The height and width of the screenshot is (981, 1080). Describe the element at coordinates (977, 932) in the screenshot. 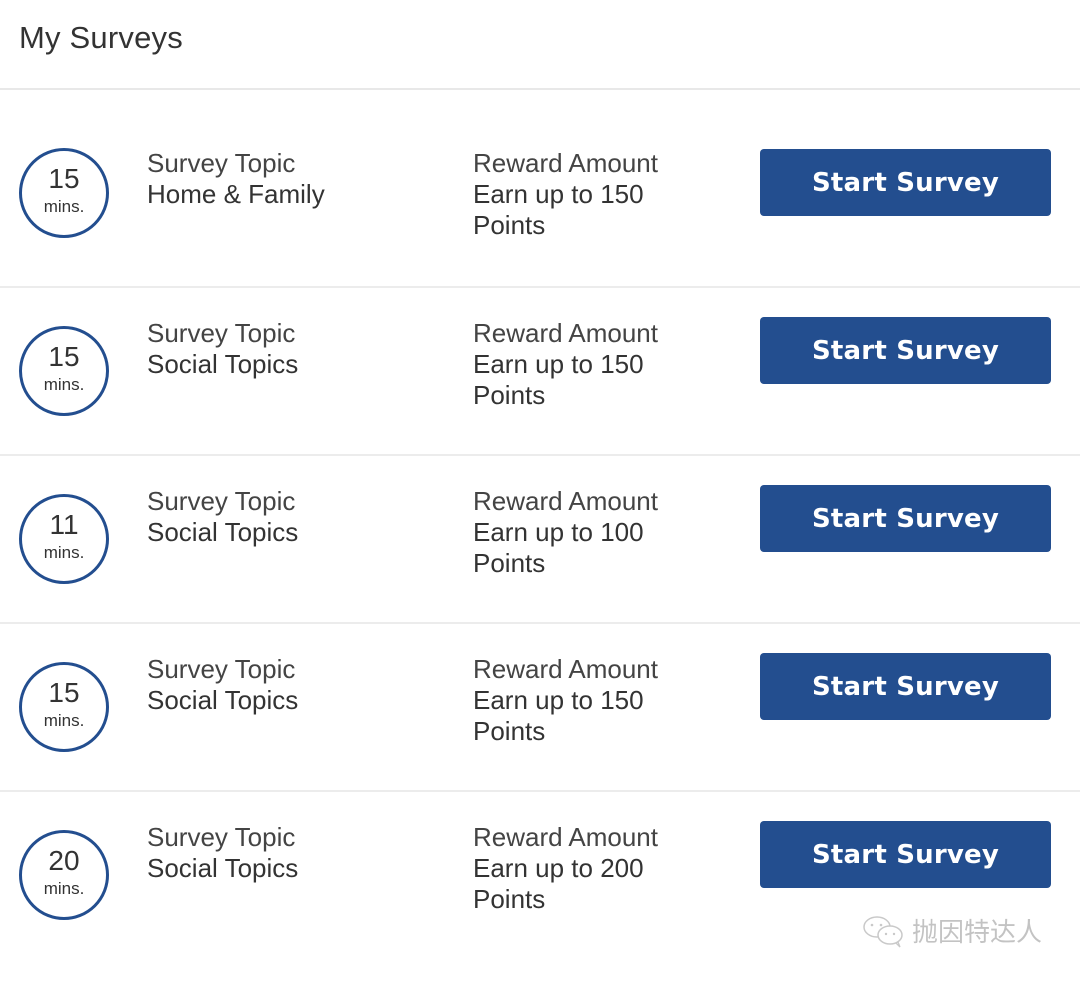

I see `watermark-text: 抛因特达人` at that location.